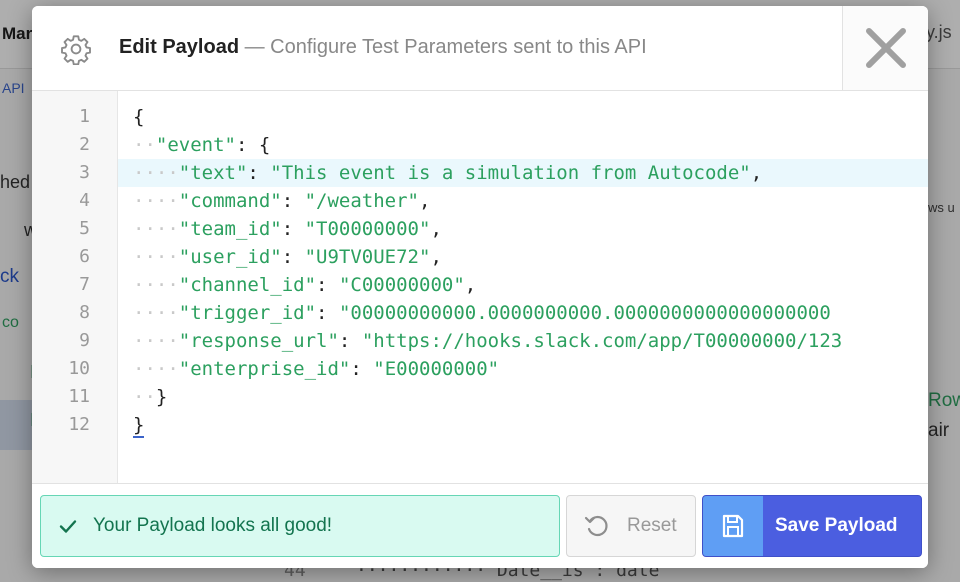 This screenshot has width=960, height=582. What do you see at coordinates (75, 287) in the screenshot?
I see `line-number-gutter: 1 2 3 4 5 6 7 8 9 10 11 12` at bounding box center [75, 287].